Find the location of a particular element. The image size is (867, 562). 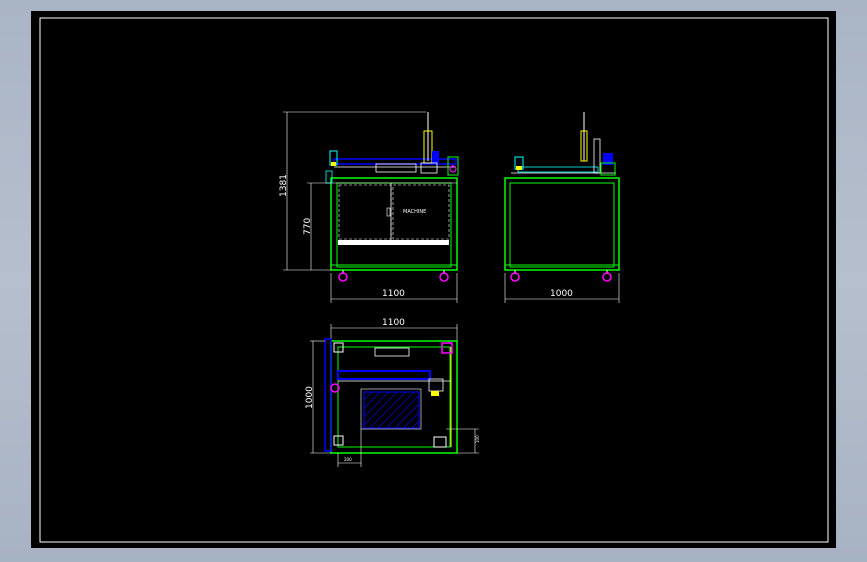

top-gantry is located at coordinates (384, 375).